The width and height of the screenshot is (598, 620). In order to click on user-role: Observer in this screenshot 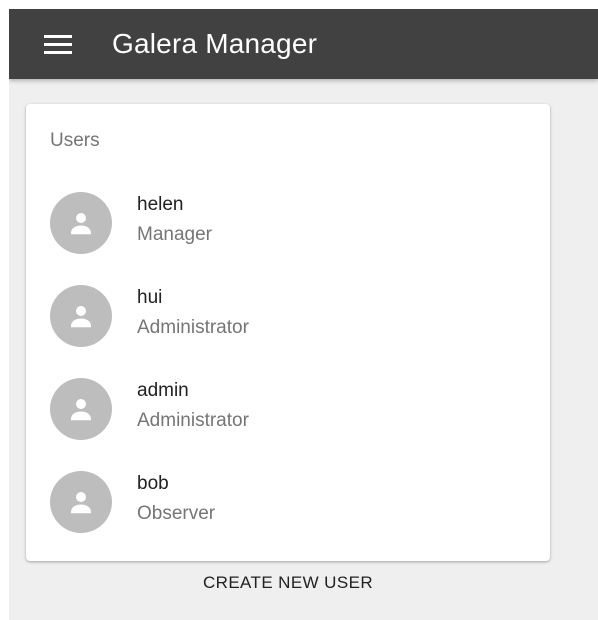, I will do `click(176, 513)`.